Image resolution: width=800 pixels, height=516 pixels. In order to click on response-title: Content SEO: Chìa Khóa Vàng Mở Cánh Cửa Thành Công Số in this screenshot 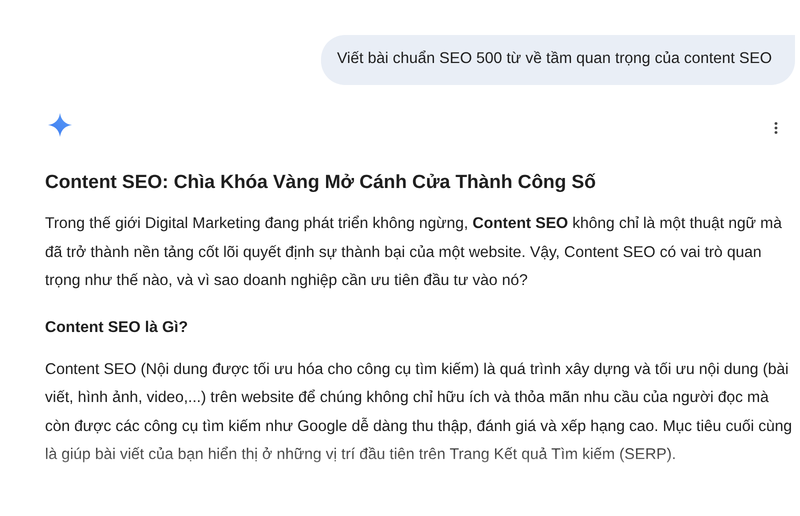, I will do `click(321, 183)`.